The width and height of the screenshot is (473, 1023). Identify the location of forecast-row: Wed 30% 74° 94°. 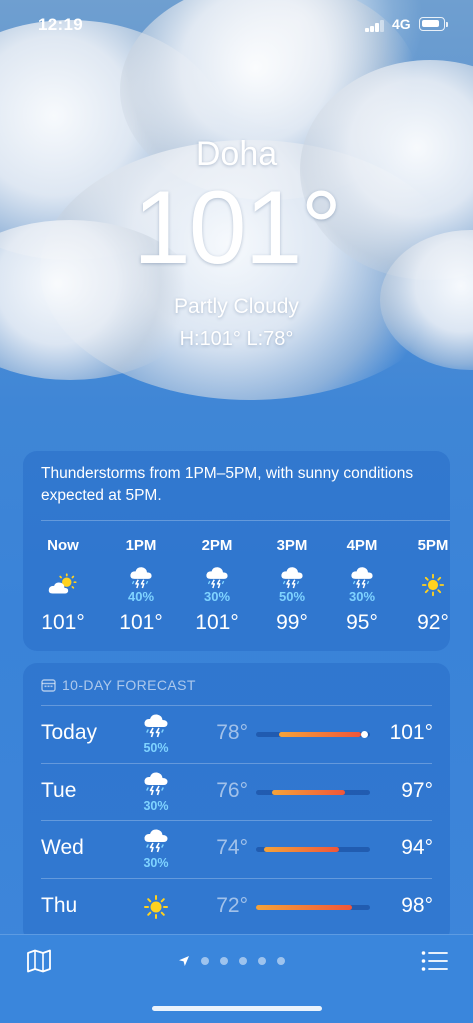
(236, 848).